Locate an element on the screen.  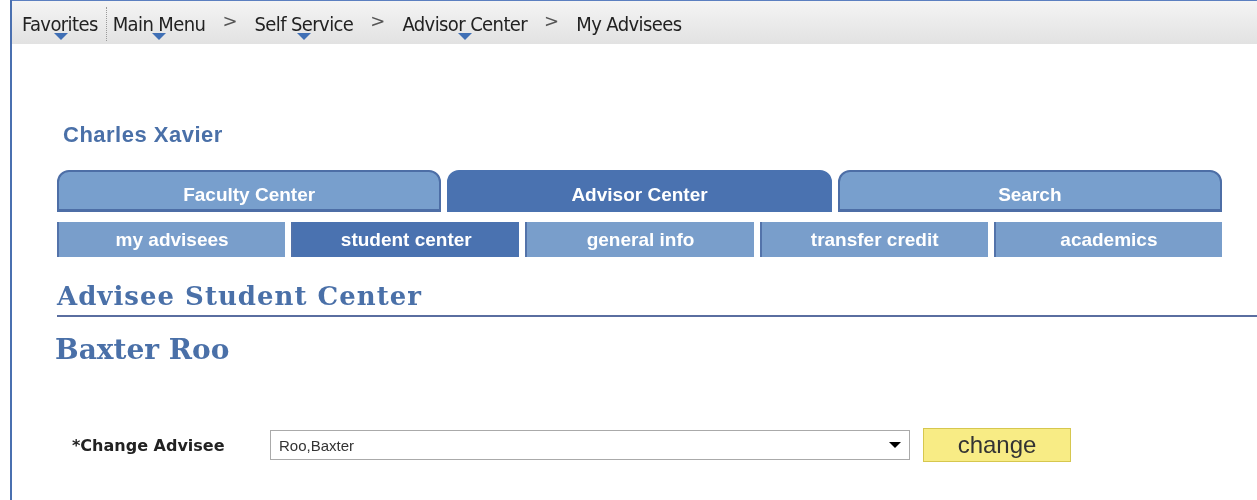
page-title: Advisee Student Center is located at coordinates (657, 299).